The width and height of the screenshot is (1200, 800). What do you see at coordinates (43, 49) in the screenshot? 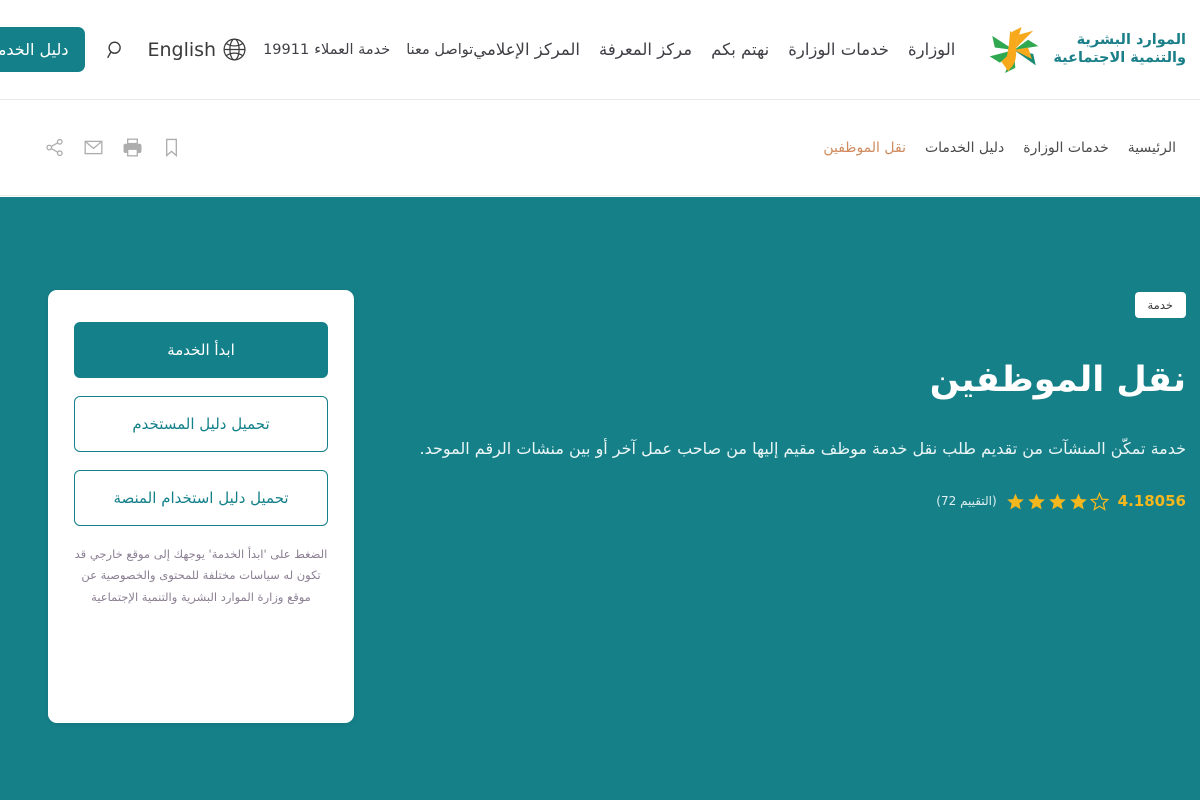
I see `services-guide-button: دليل الخدمات` at bounding box center [43, 49].